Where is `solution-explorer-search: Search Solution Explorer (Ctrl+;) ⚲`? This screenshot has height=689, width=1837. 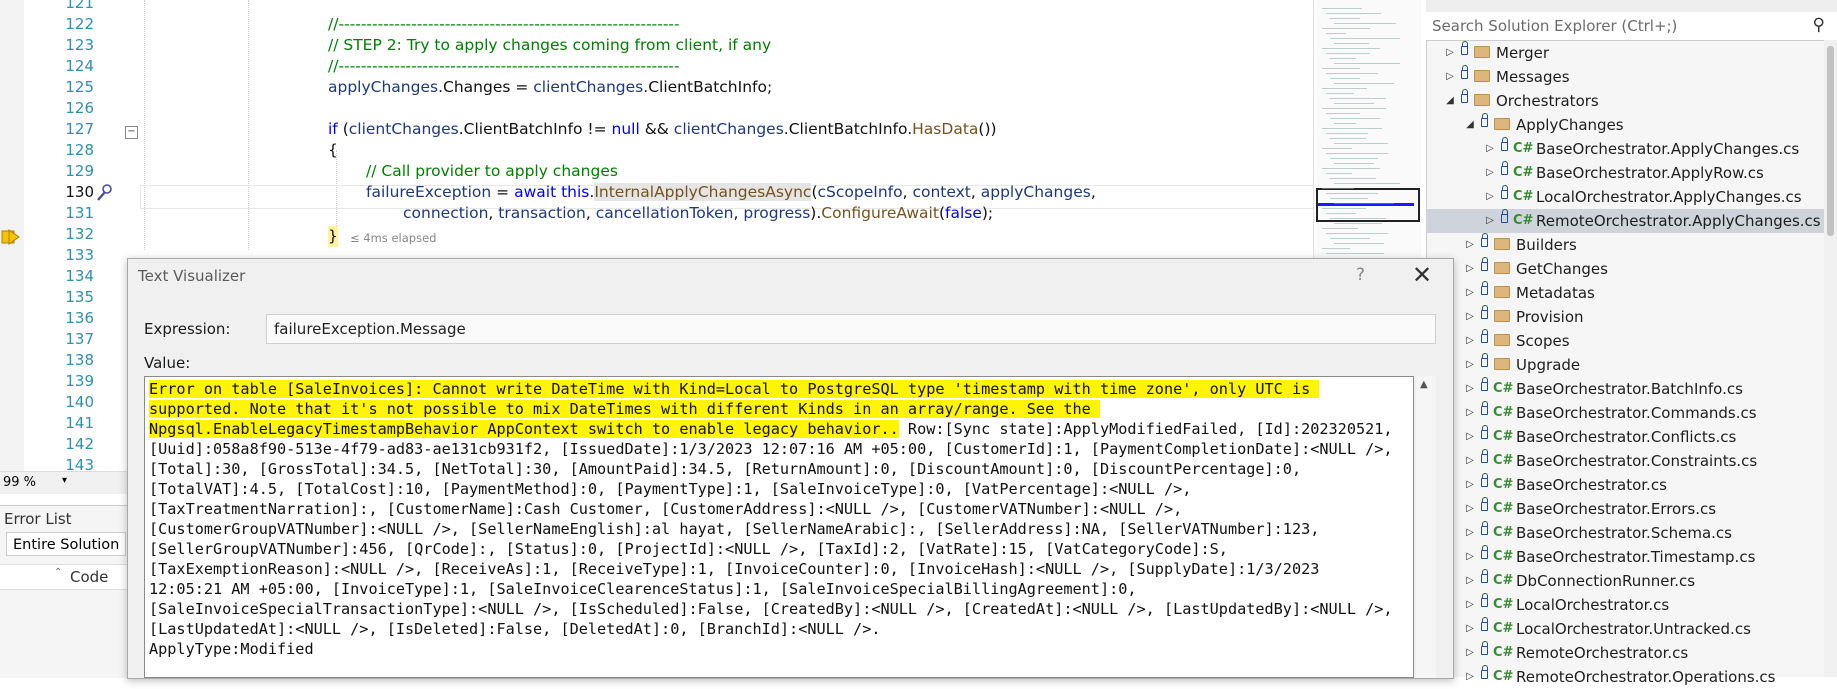
solution-explorer-search: Search Solution Explorer (Ctrl+;) ⚲ is located at coordinates (1631, 26).